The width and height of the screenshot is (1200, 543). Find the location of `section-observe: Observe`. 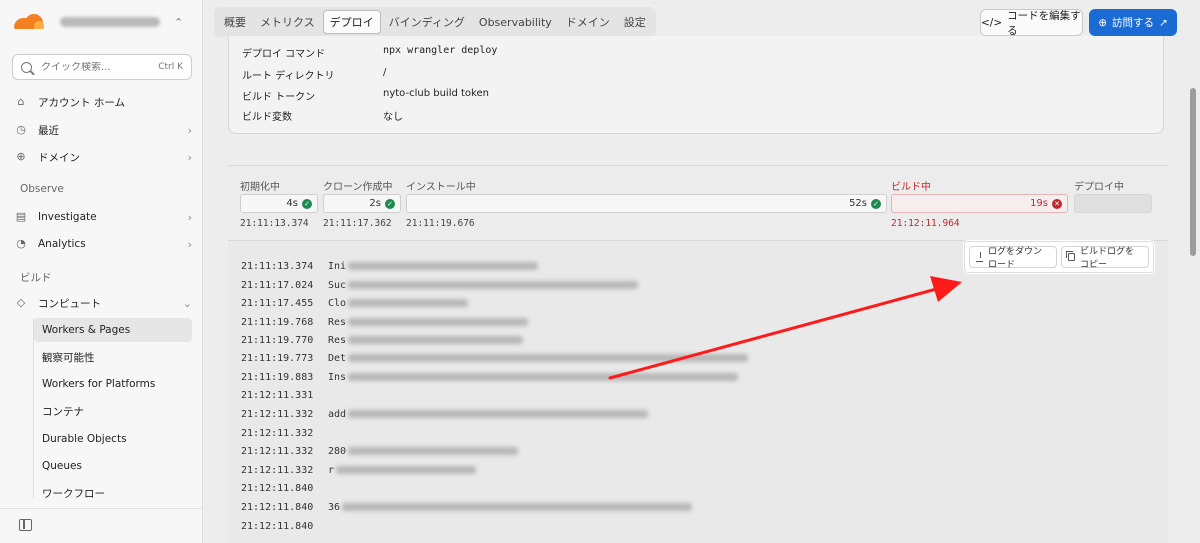

section-observe: Observe is located at coordinates (42, 189).